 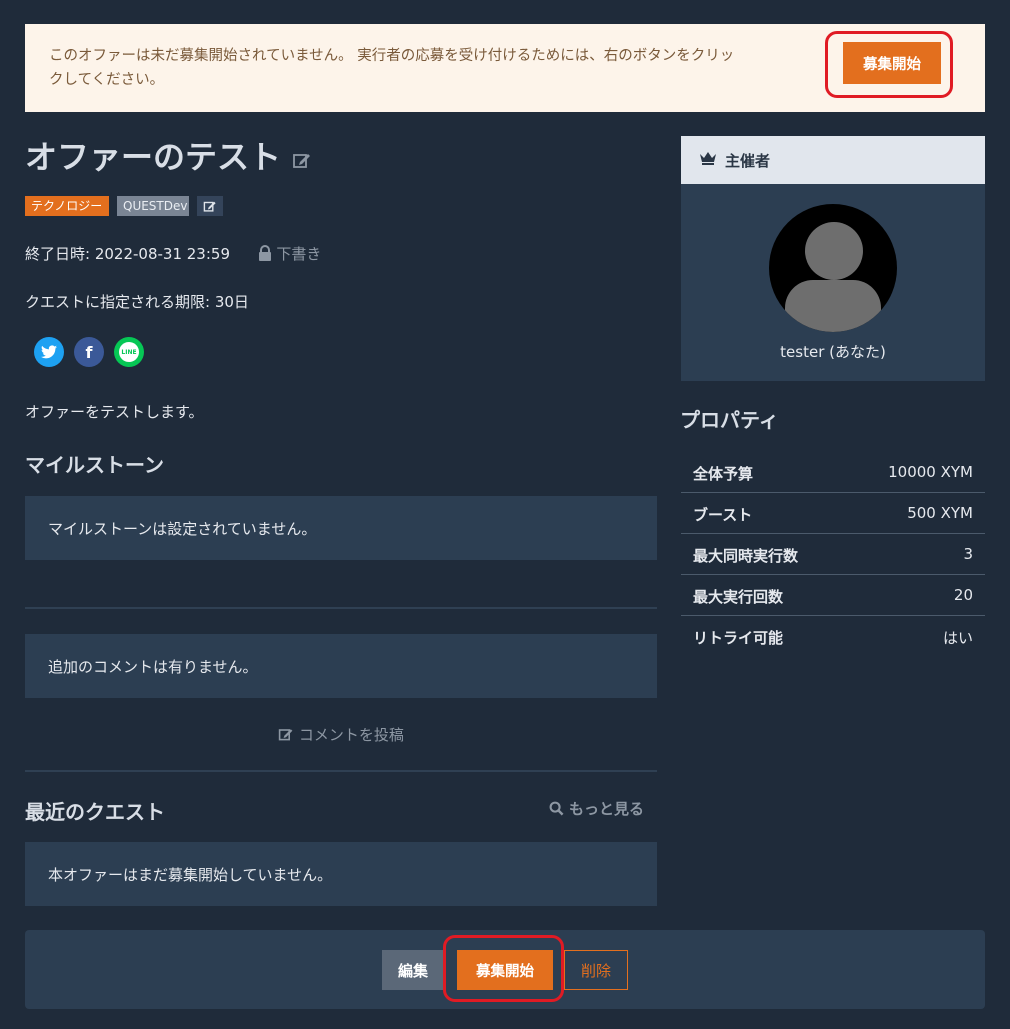 What do you see at coordinates (351, 735) in the screenshot?
I see `post-comment-label: コメントを投稿` at bounding box center [351, 735].